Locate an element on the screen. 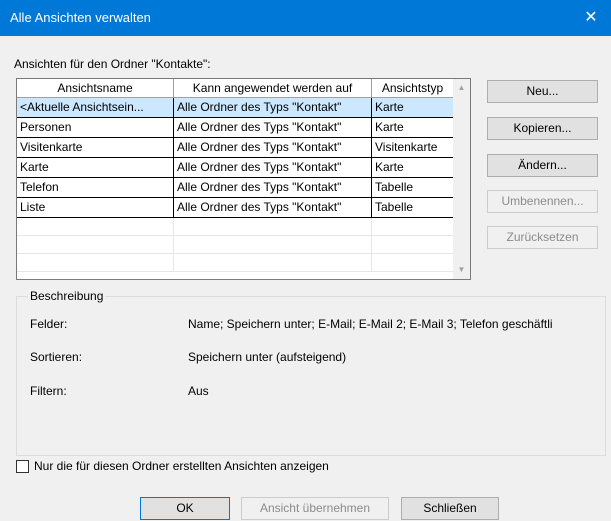  column-header-view-type: Ansichtstyp is located at coordinates (413, 88).